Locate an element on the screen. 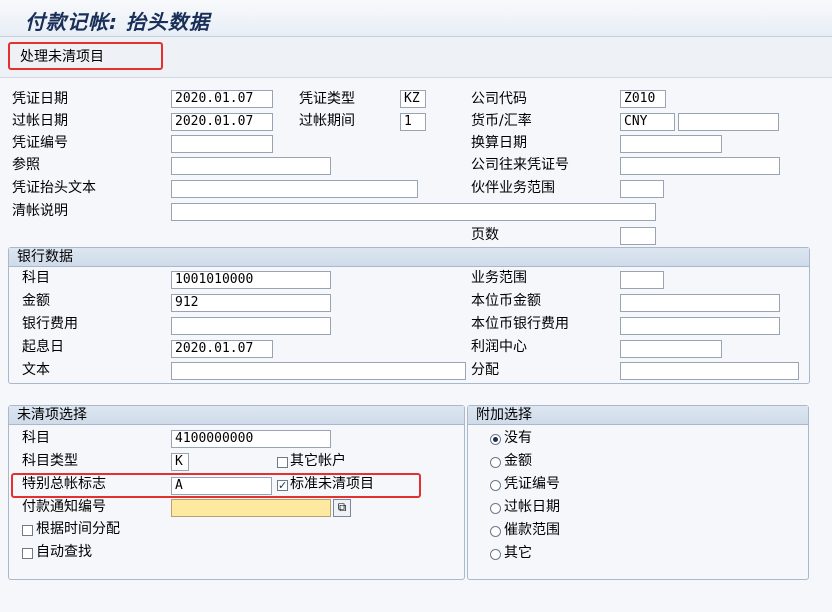  doc-number-field is located at coordinates (222, 144).